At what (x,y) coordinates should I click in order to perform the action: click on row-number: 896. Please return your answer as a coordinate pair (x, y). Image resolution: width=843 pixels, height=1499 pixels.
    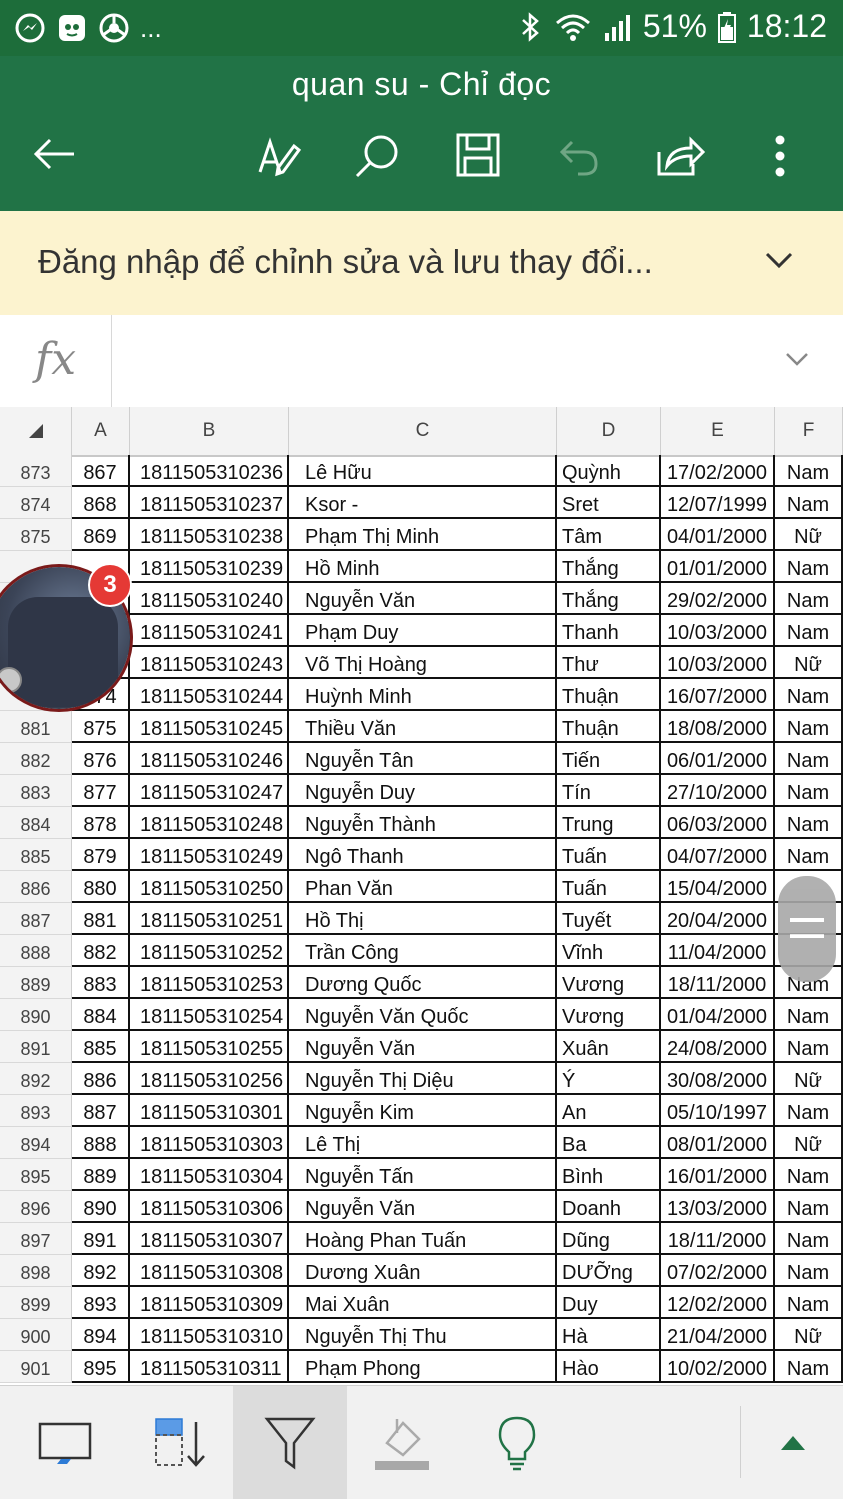
    Looking at the image, I should click on (36, 1207).